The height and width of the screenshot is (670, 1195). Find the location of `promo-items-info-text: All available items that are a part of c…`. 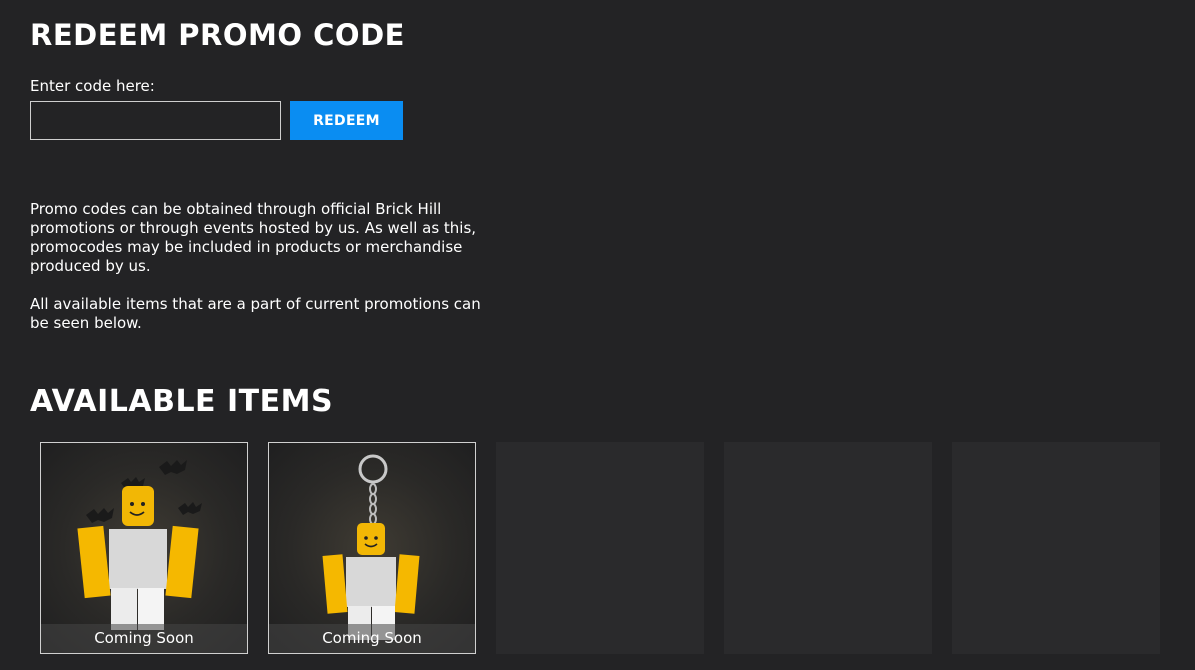

promo-items-info-text: All available items that are a part of c… is located at coordinates (255, 313).